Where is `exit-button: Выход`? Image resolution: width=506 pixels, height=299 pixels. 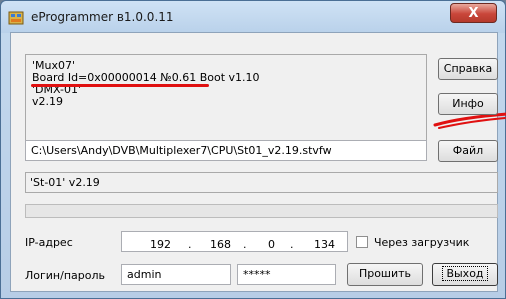 exit-button: Выход is located at coordinates (465, 274).